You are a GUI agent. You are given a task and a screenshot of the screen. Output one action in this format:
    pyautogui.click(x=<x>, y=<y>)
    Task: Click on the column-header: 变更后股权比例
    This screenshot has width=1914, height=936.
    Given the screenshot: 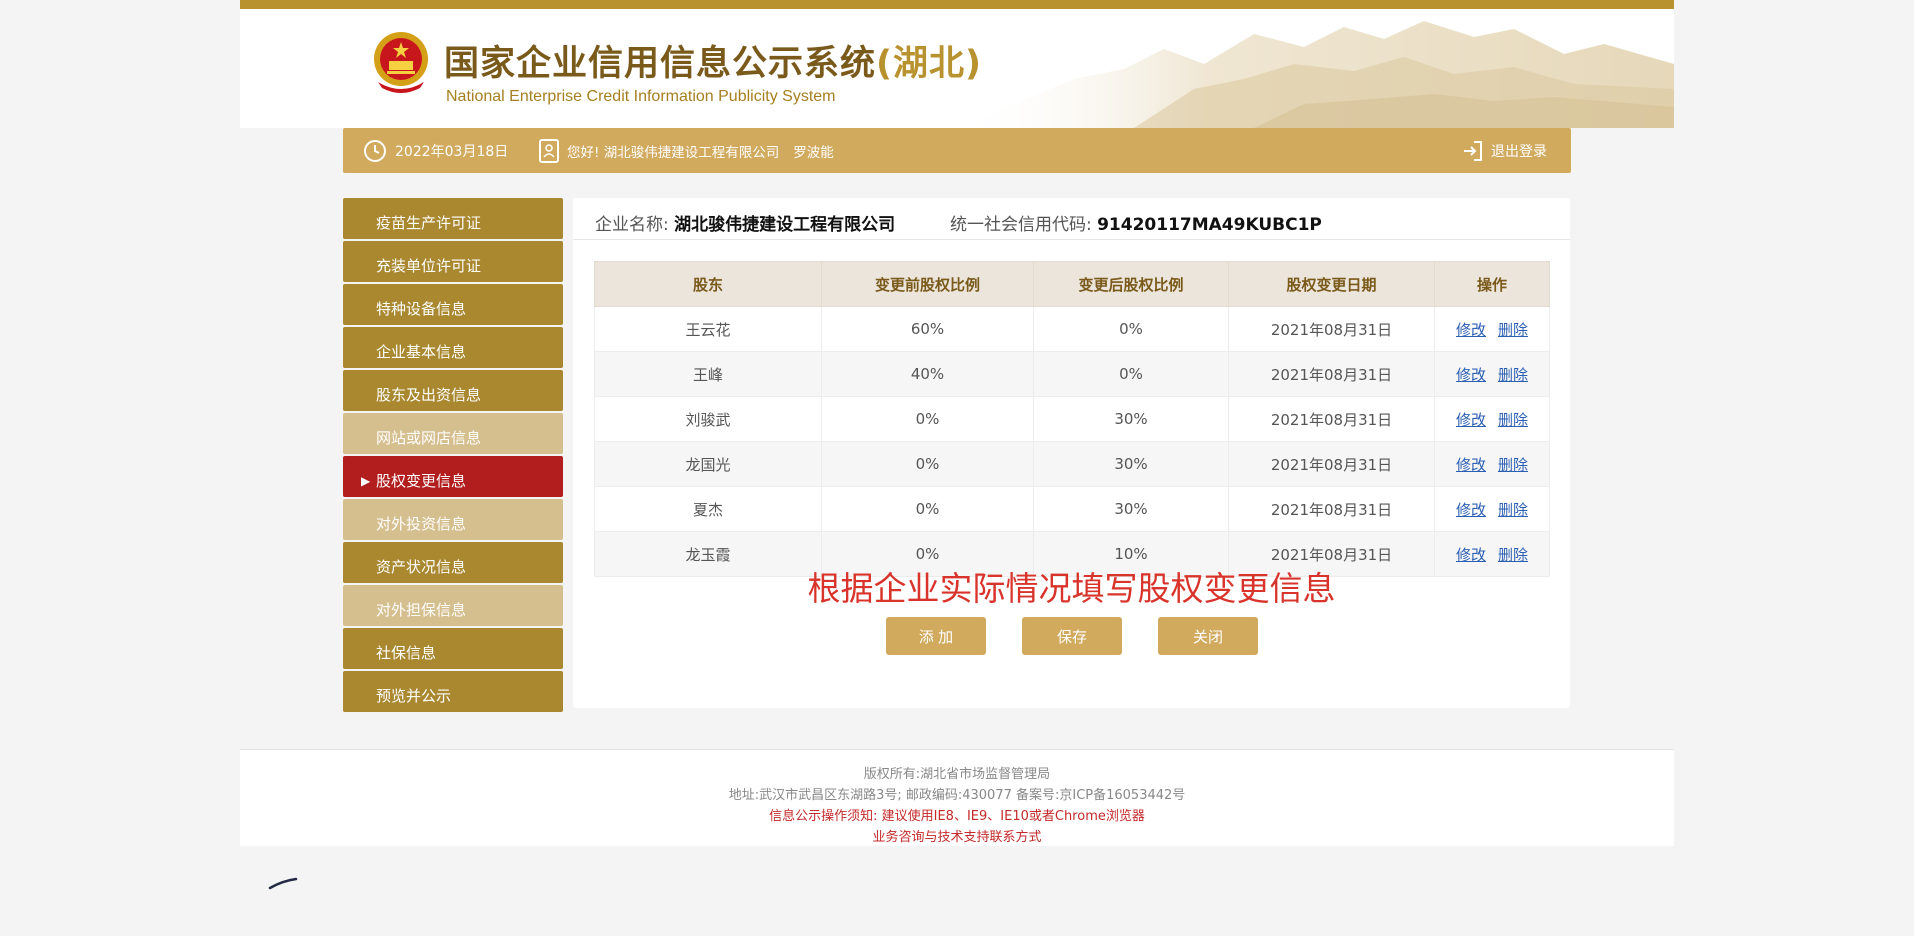 What is the action you would take?
    pyautogui.click(x=1131, y=284)
    